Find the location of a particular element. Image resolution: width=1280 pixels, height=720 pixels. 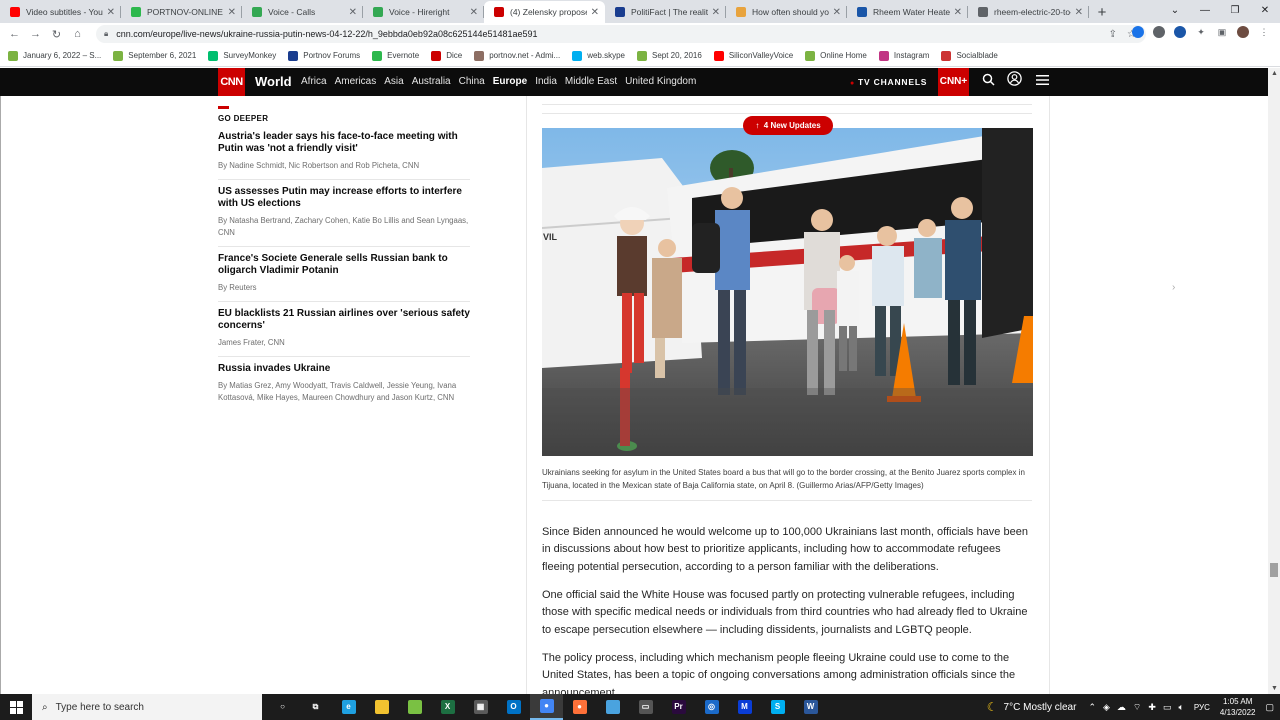

new-updates-button: ↑ 4 New Updates is located at coordinates (788, 125).